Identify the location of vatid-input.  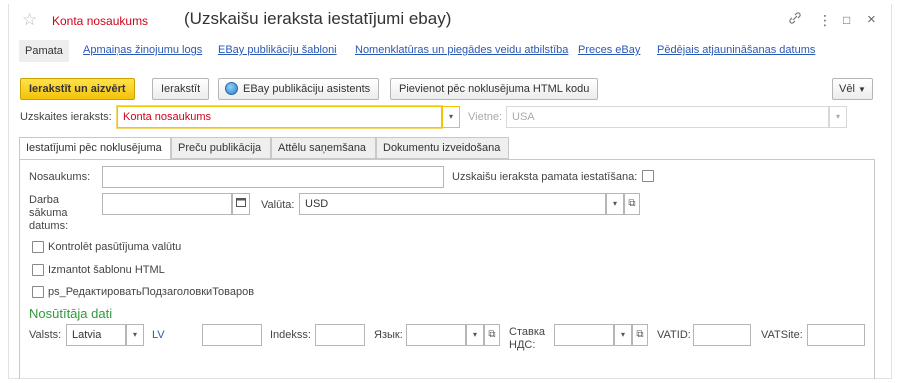
(722, 335).